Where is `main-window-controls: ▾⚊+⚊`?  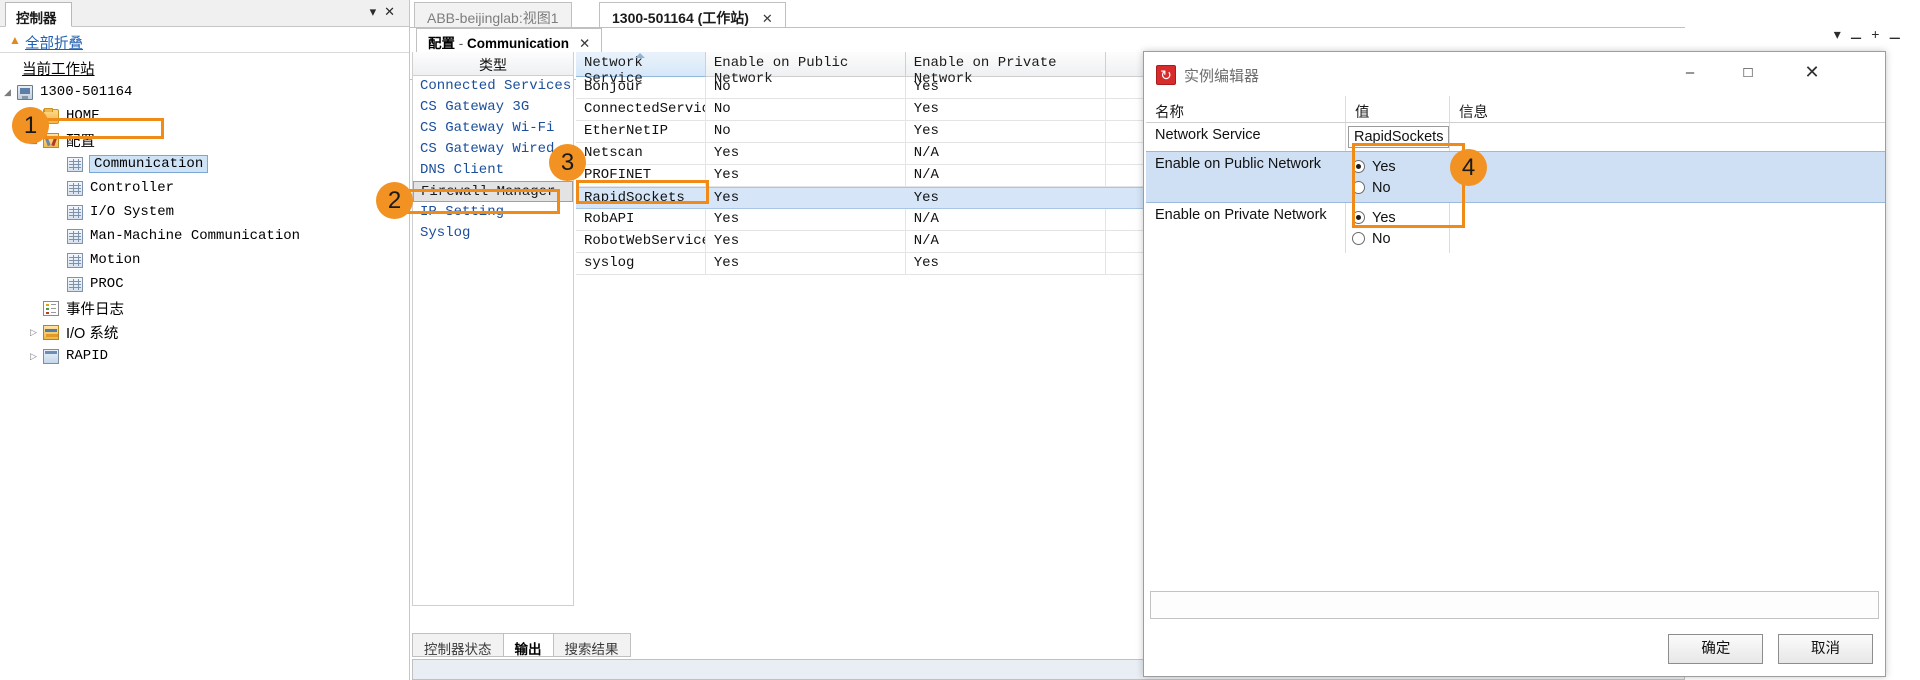 main-window-controls: ▾⚊+⚊ is located at coordinates (1872, 34).